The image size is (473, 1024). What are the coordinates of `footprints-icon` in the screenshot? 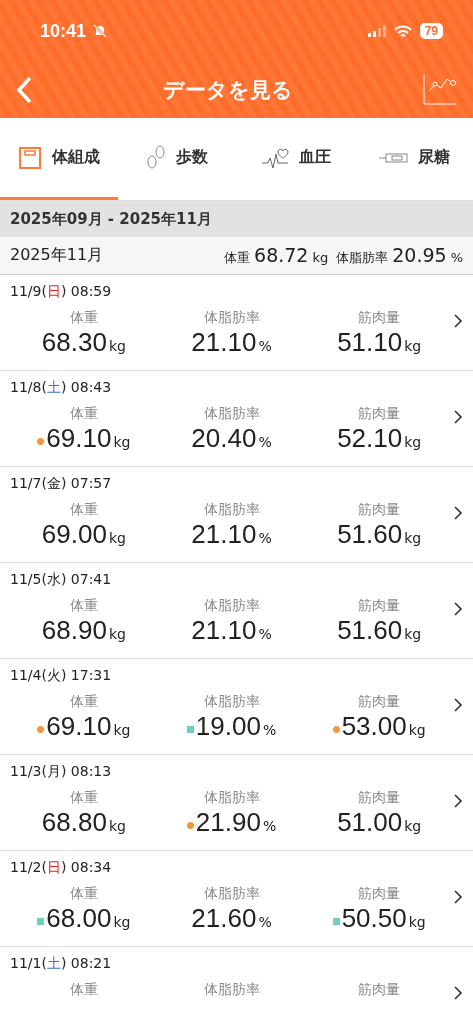 It's located at (156, 157).